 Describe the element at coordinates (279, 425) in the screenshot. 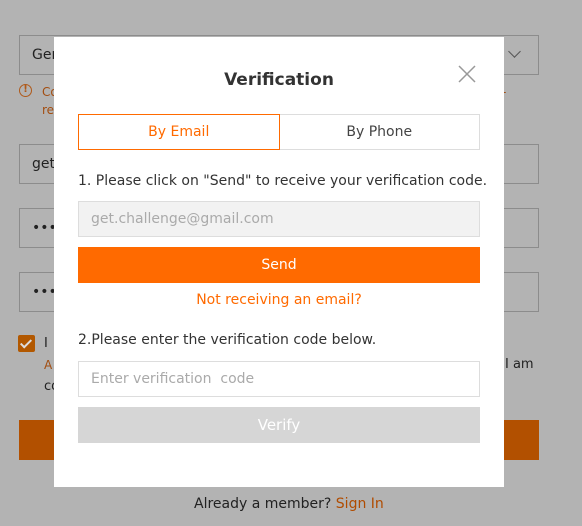

I see `verify-button: Verify` at that location.